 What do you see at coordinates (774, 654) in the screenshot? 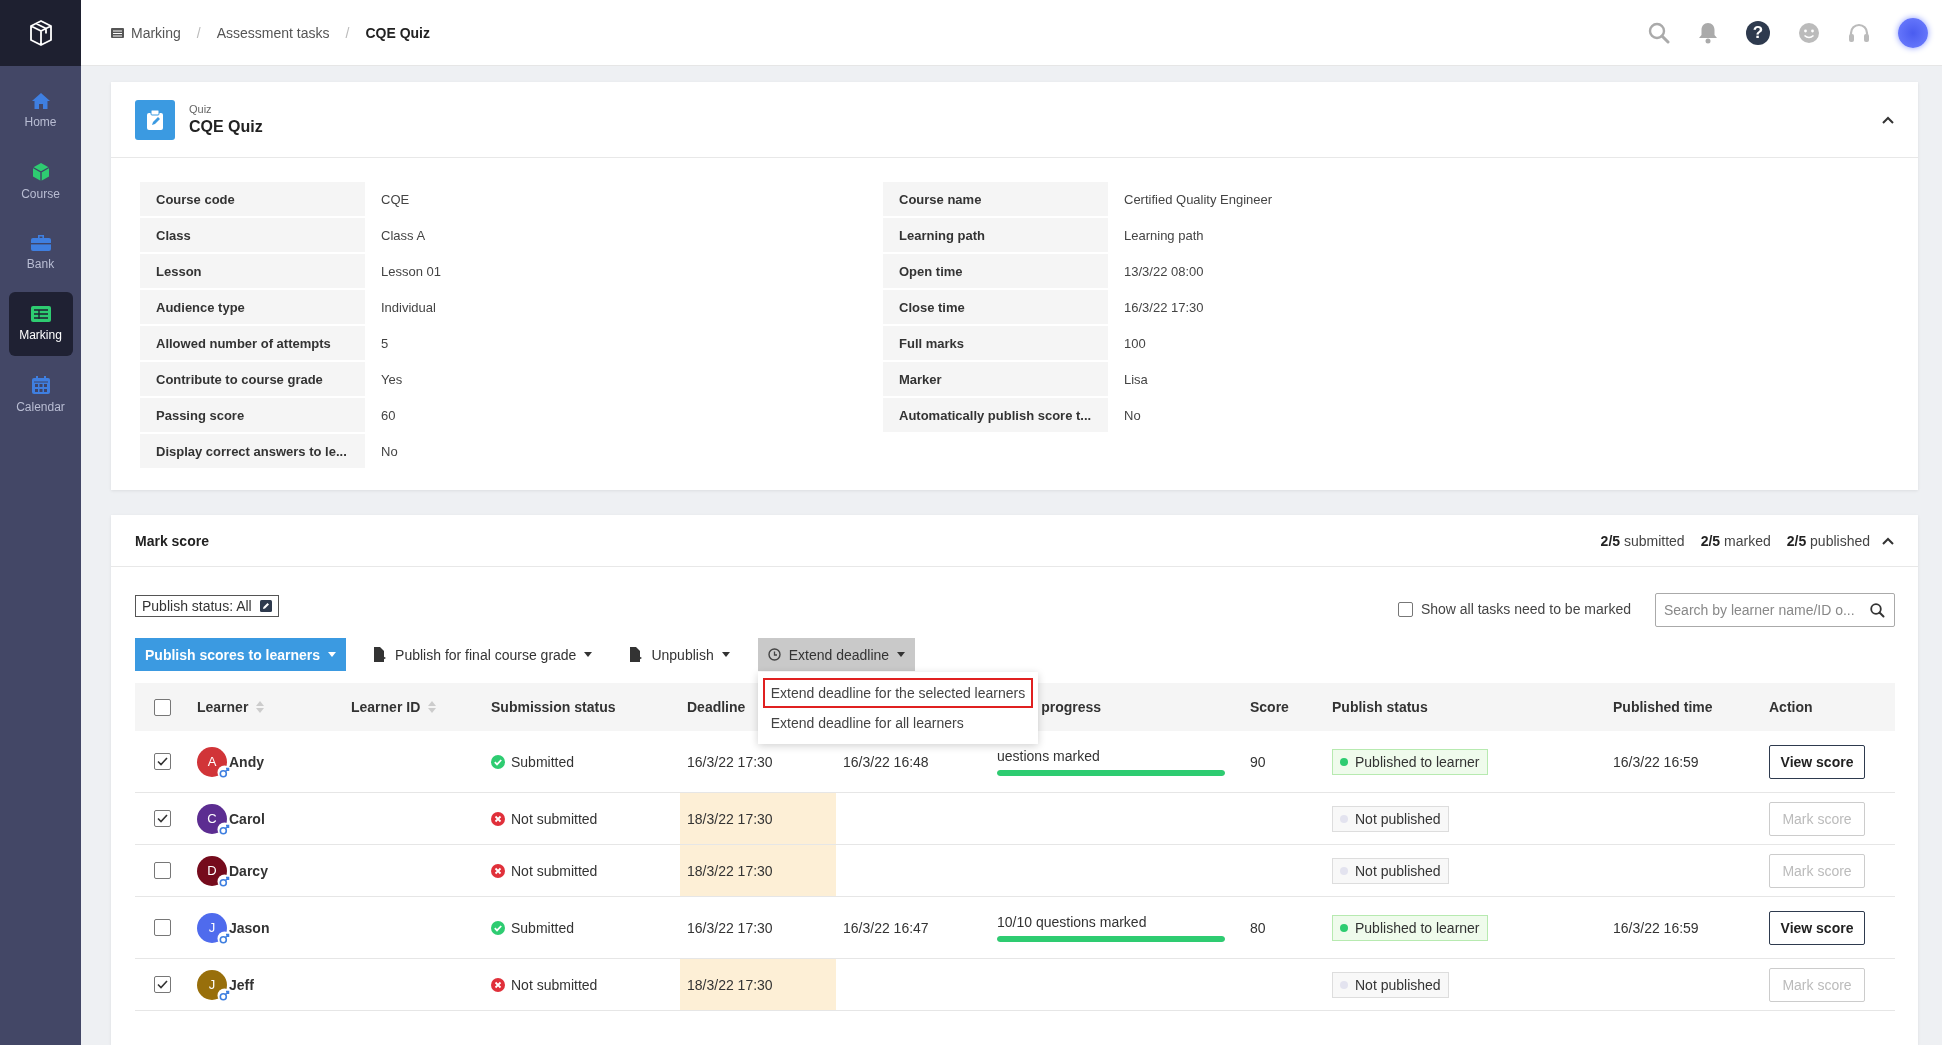
I see `clock-icon` at bounding box center [774, 654].